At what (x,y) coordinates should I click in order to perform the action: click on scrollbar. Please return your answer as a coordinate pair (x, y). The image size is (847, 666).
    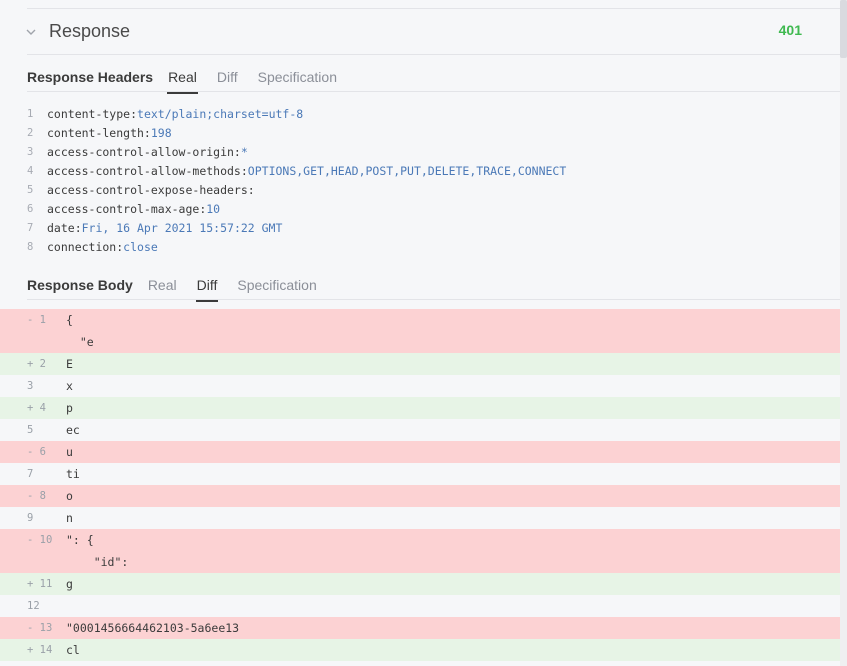
    Looking at the image, I should click on (843, 333).